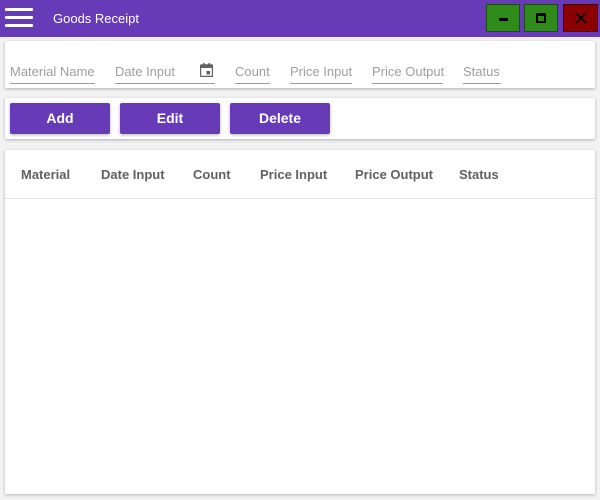 The height and width of the screenshot is (500, 600). Describe the element at coordinates (170, 118) in the screenshot. I see `edit-button: Edit` at that location.